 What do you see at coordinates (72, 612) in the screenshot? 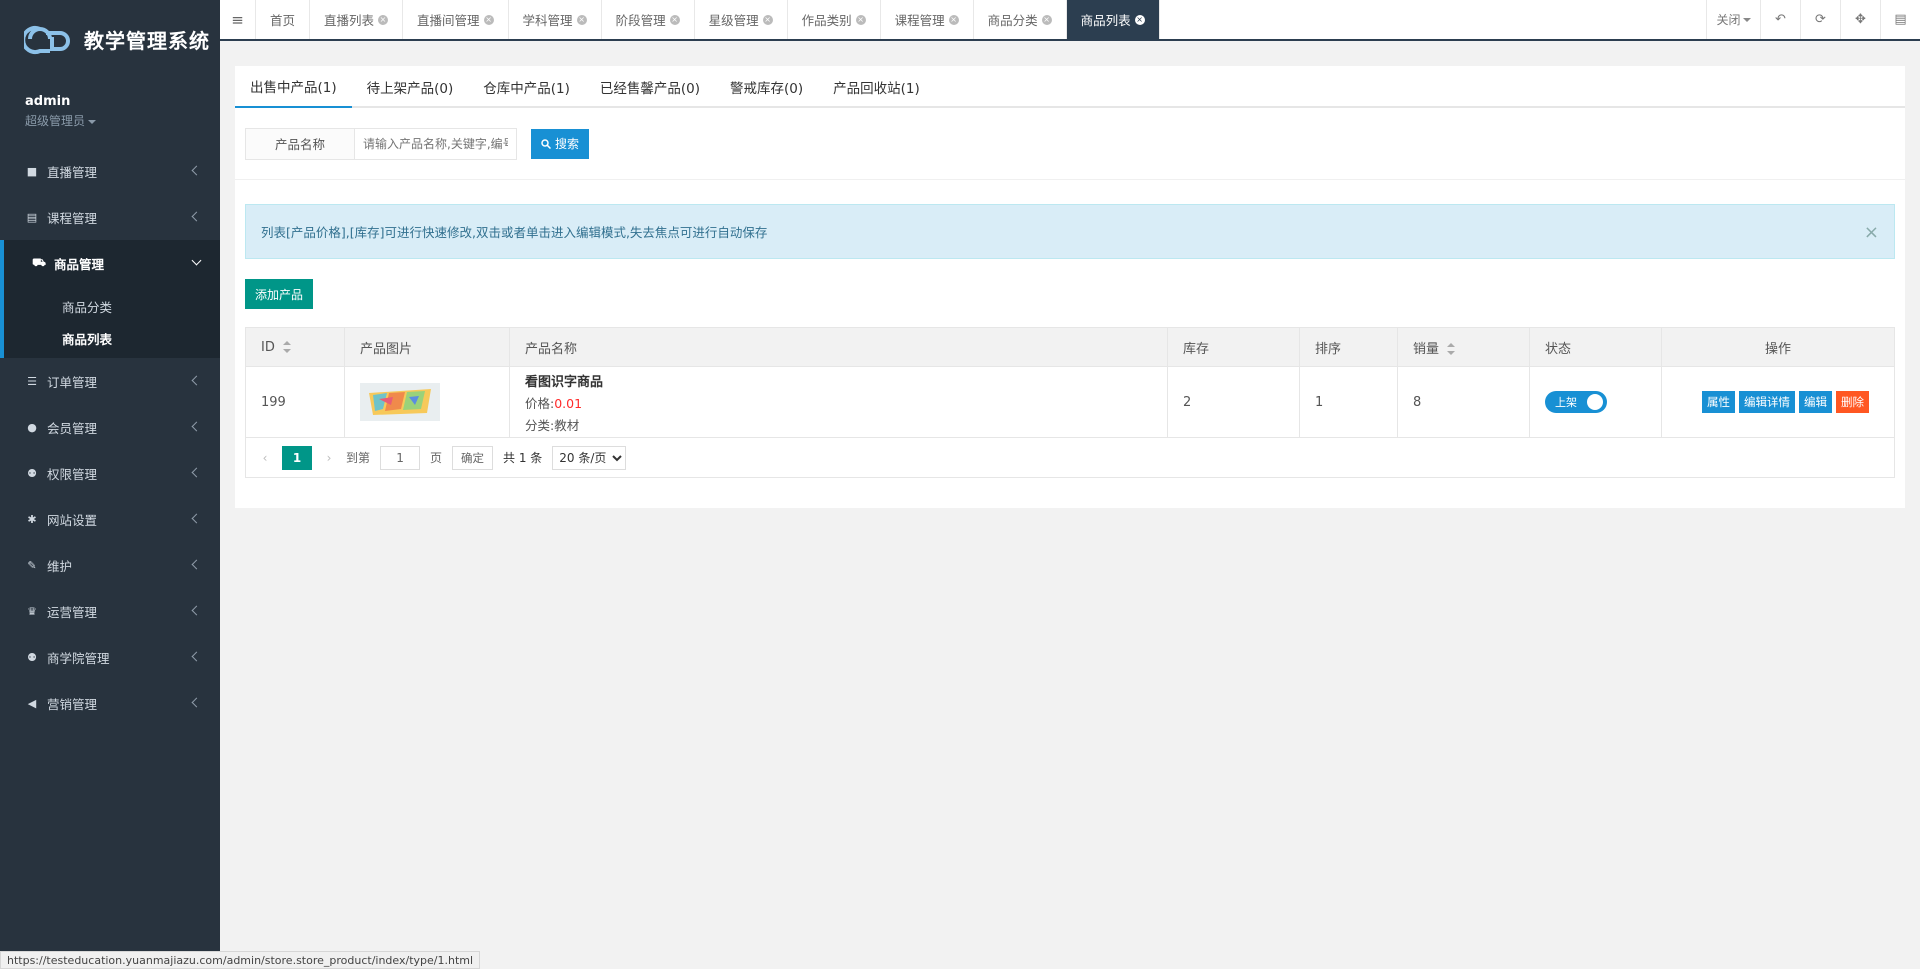
I see `sidebar-item-label: 运营管理` at bounding box center [72, 612].